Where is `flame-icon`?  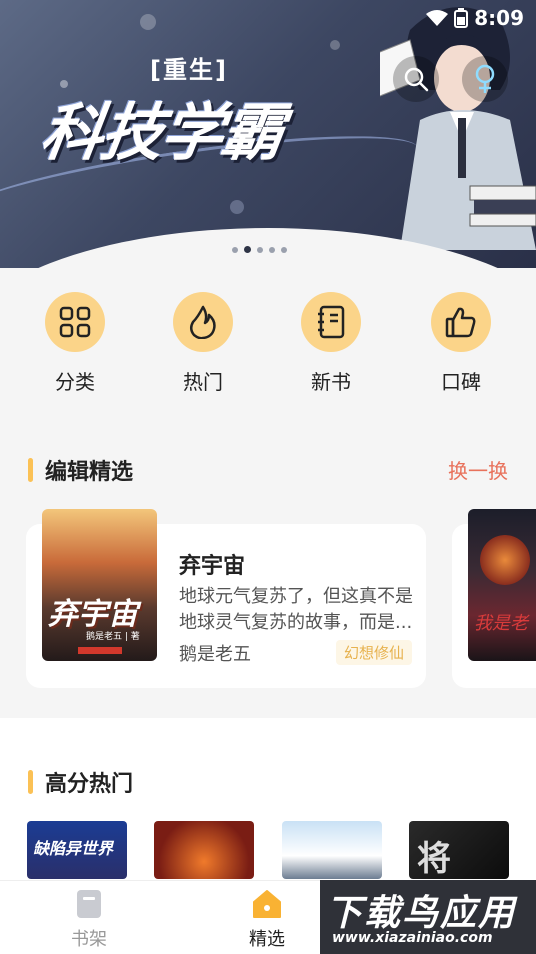 flame-icon is located at coordinates (203, 322).